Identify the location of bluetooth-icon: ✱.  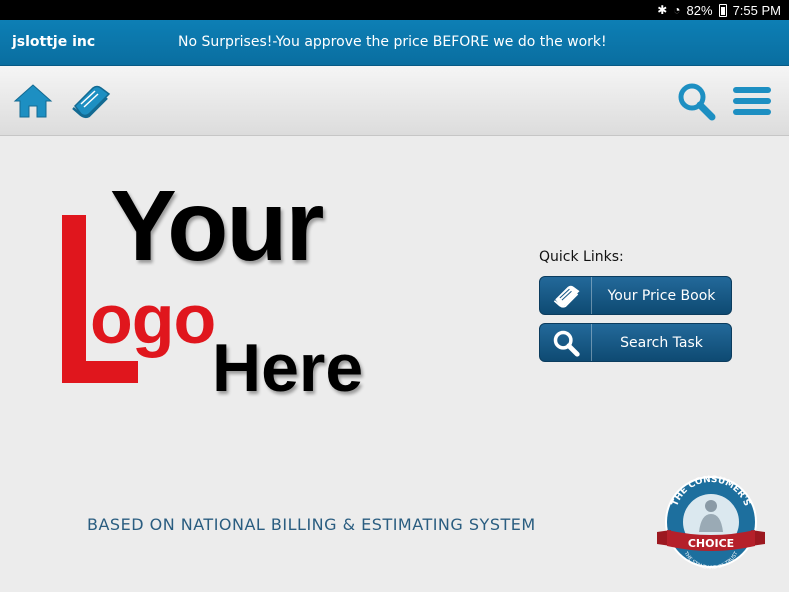
(662, 10).